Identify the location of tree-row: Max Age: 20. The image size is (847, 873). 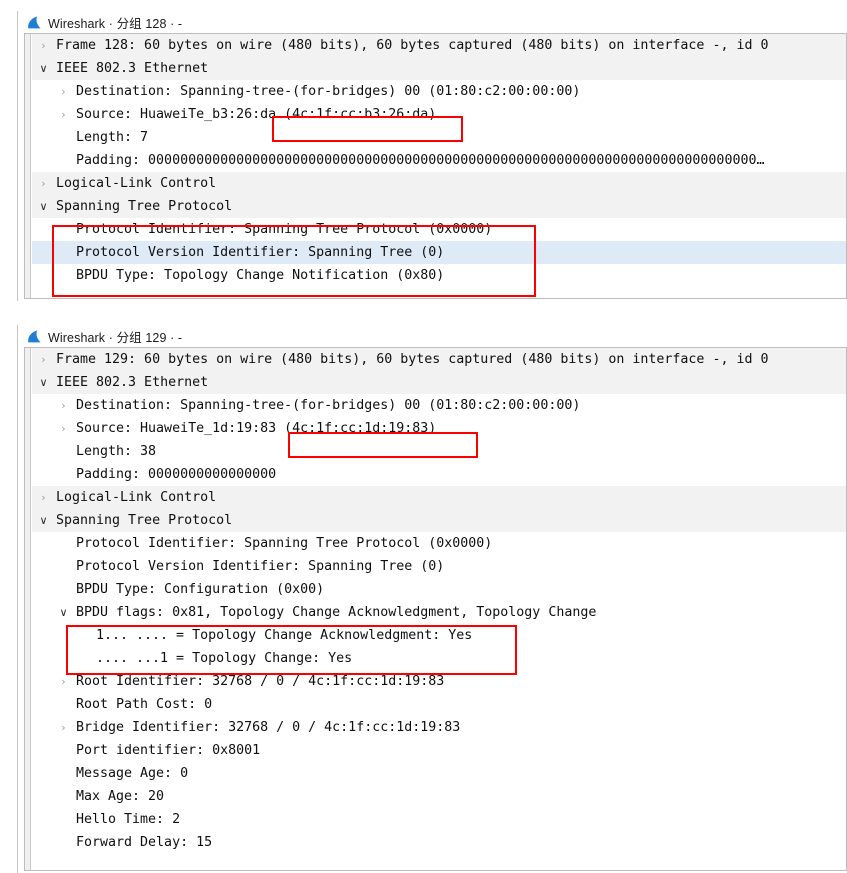
(439, 796).